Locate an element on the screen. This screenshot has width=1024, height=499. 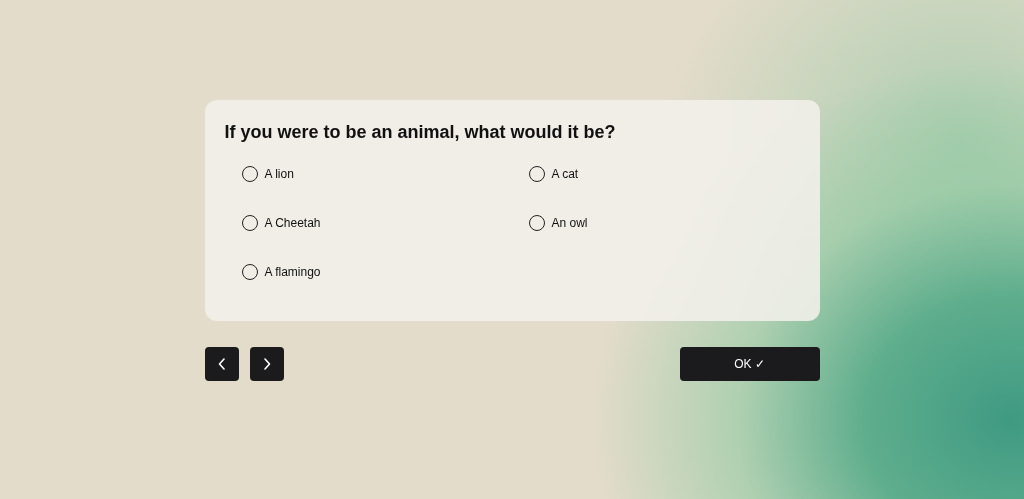
chevron-right-icon is located at coordinates (266, 364).